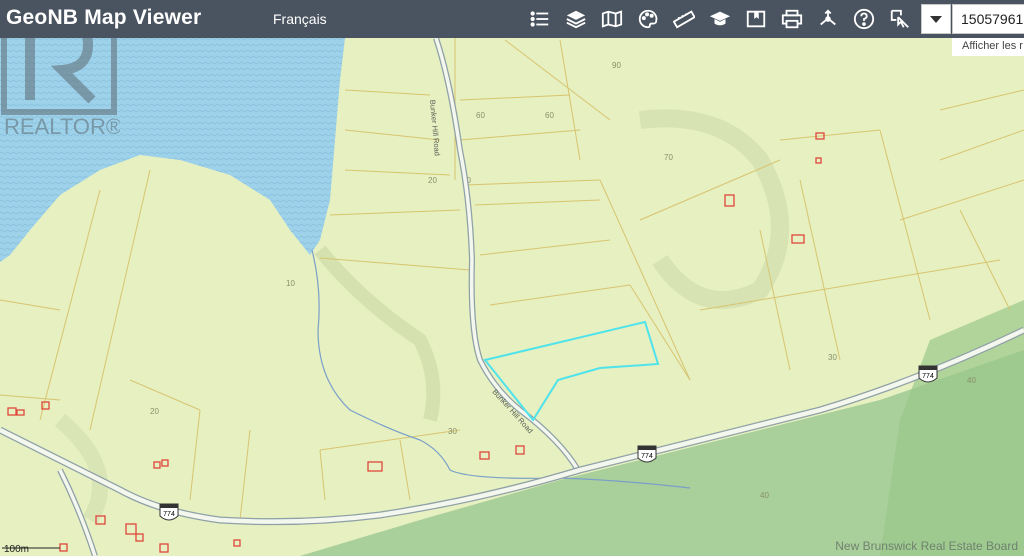 The height and width of the screenshot is (556, 1024). I want to click on measure-ruler-icon, so click(684, 19).